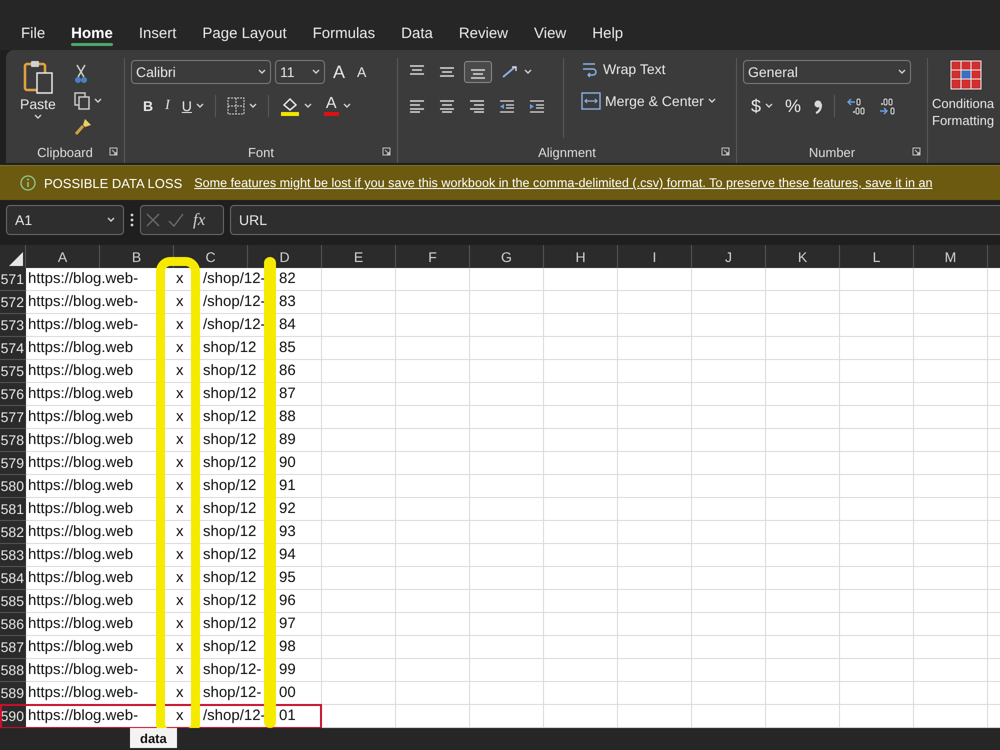 This screenshot has width=1000, height=750. Describe the element at coordinates (211, 256) in the screenshot. I see `column-header: C` at that location.